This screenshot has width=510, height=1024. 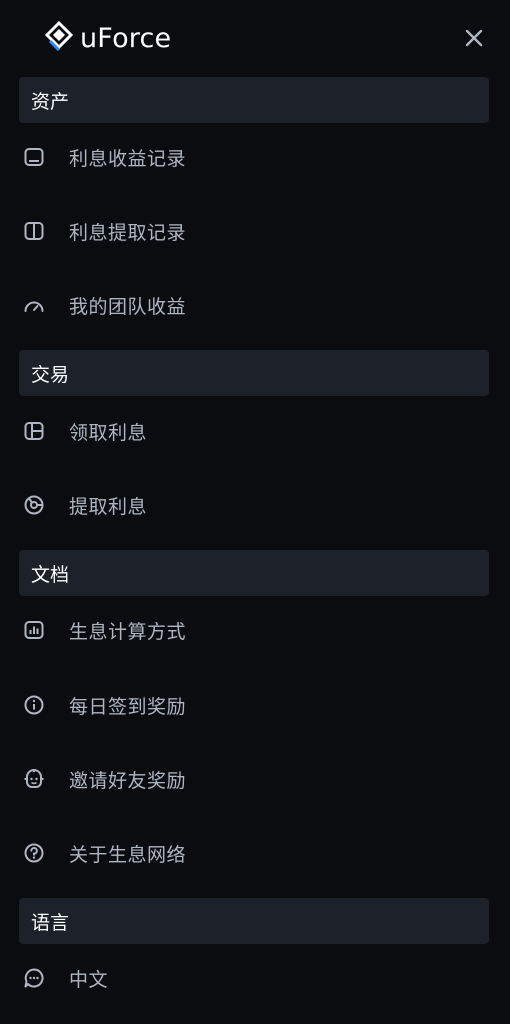 I want to click on logo-icon, so click(x=59, y=37).